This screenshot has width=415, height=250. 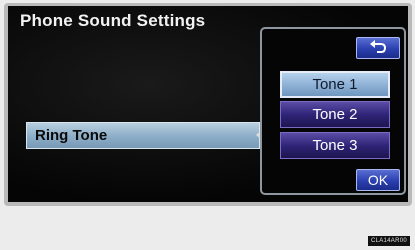 I want to click on tone-option-2: Tone 2, so click(x=335, y=114).